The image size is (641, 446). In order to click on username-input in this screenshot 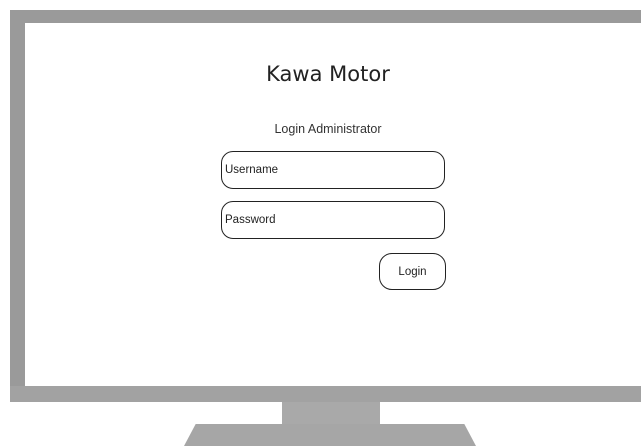, I will do `click(333, 170)`.